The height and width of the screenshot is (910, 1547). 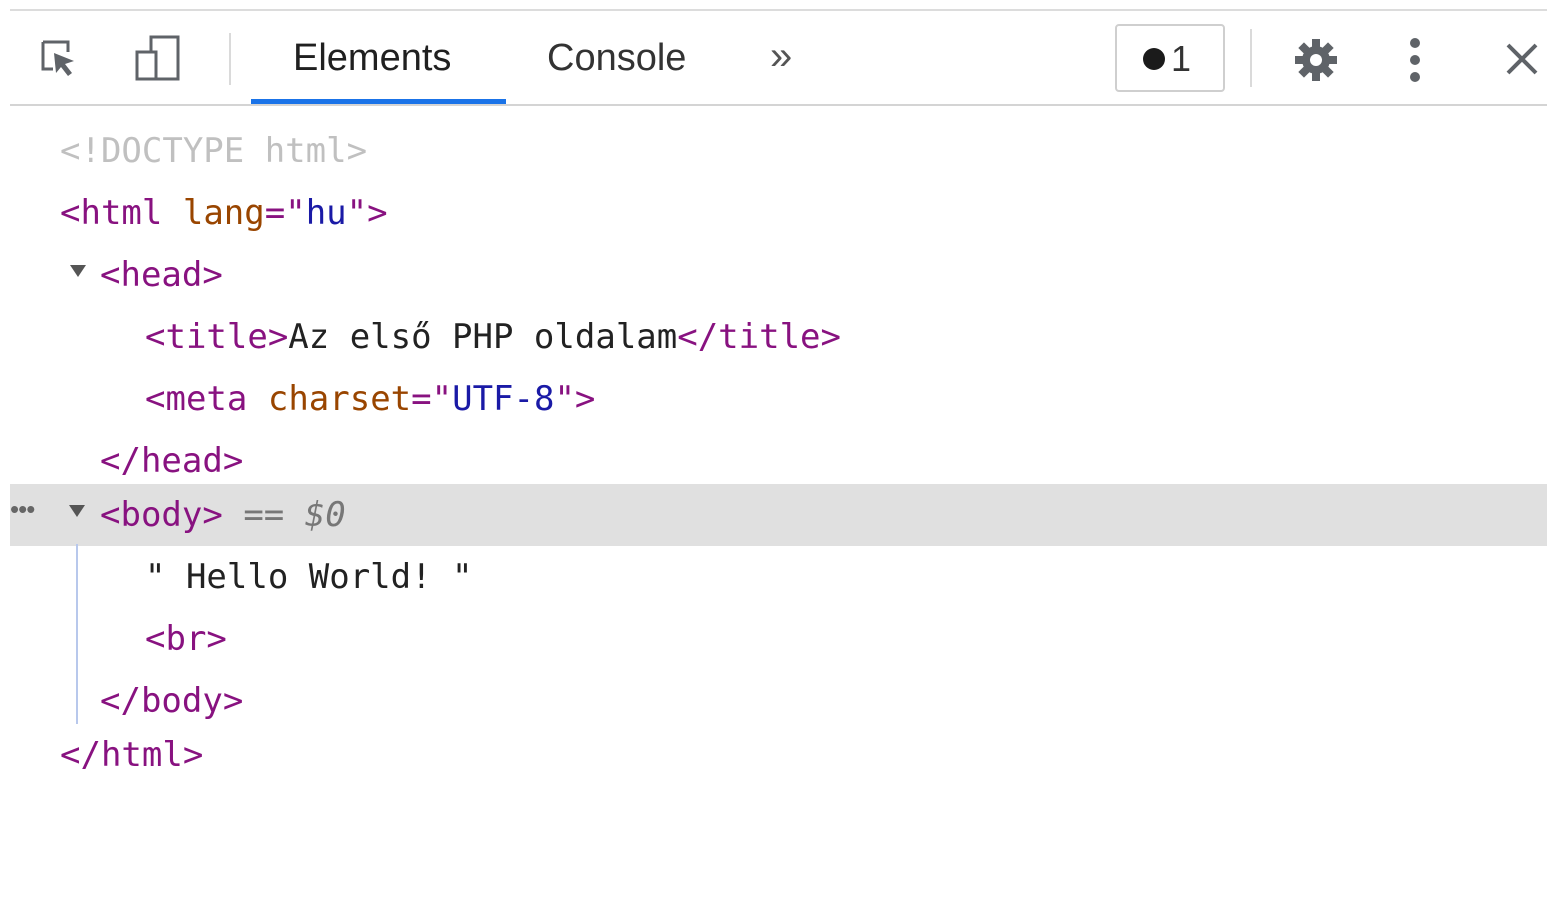 I want to click on dom-node-doctype: <!DOCTYPE html>, so click(x=773, y=151).